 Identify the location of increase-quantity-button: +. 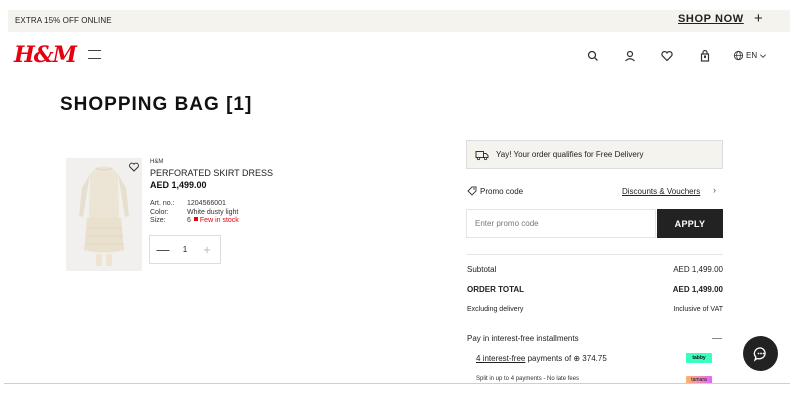
(207, 249).